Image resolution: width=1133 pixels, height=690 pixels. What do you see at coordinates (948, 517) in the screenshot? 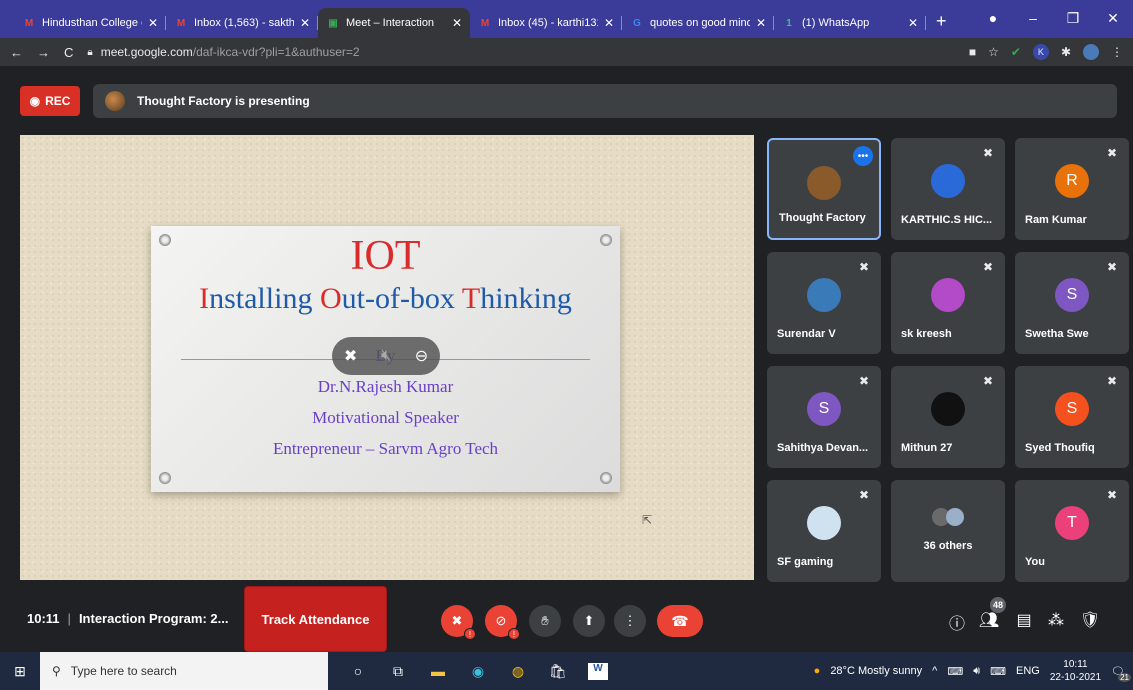
I see `others-avatars` at bounding box center [948, 517].